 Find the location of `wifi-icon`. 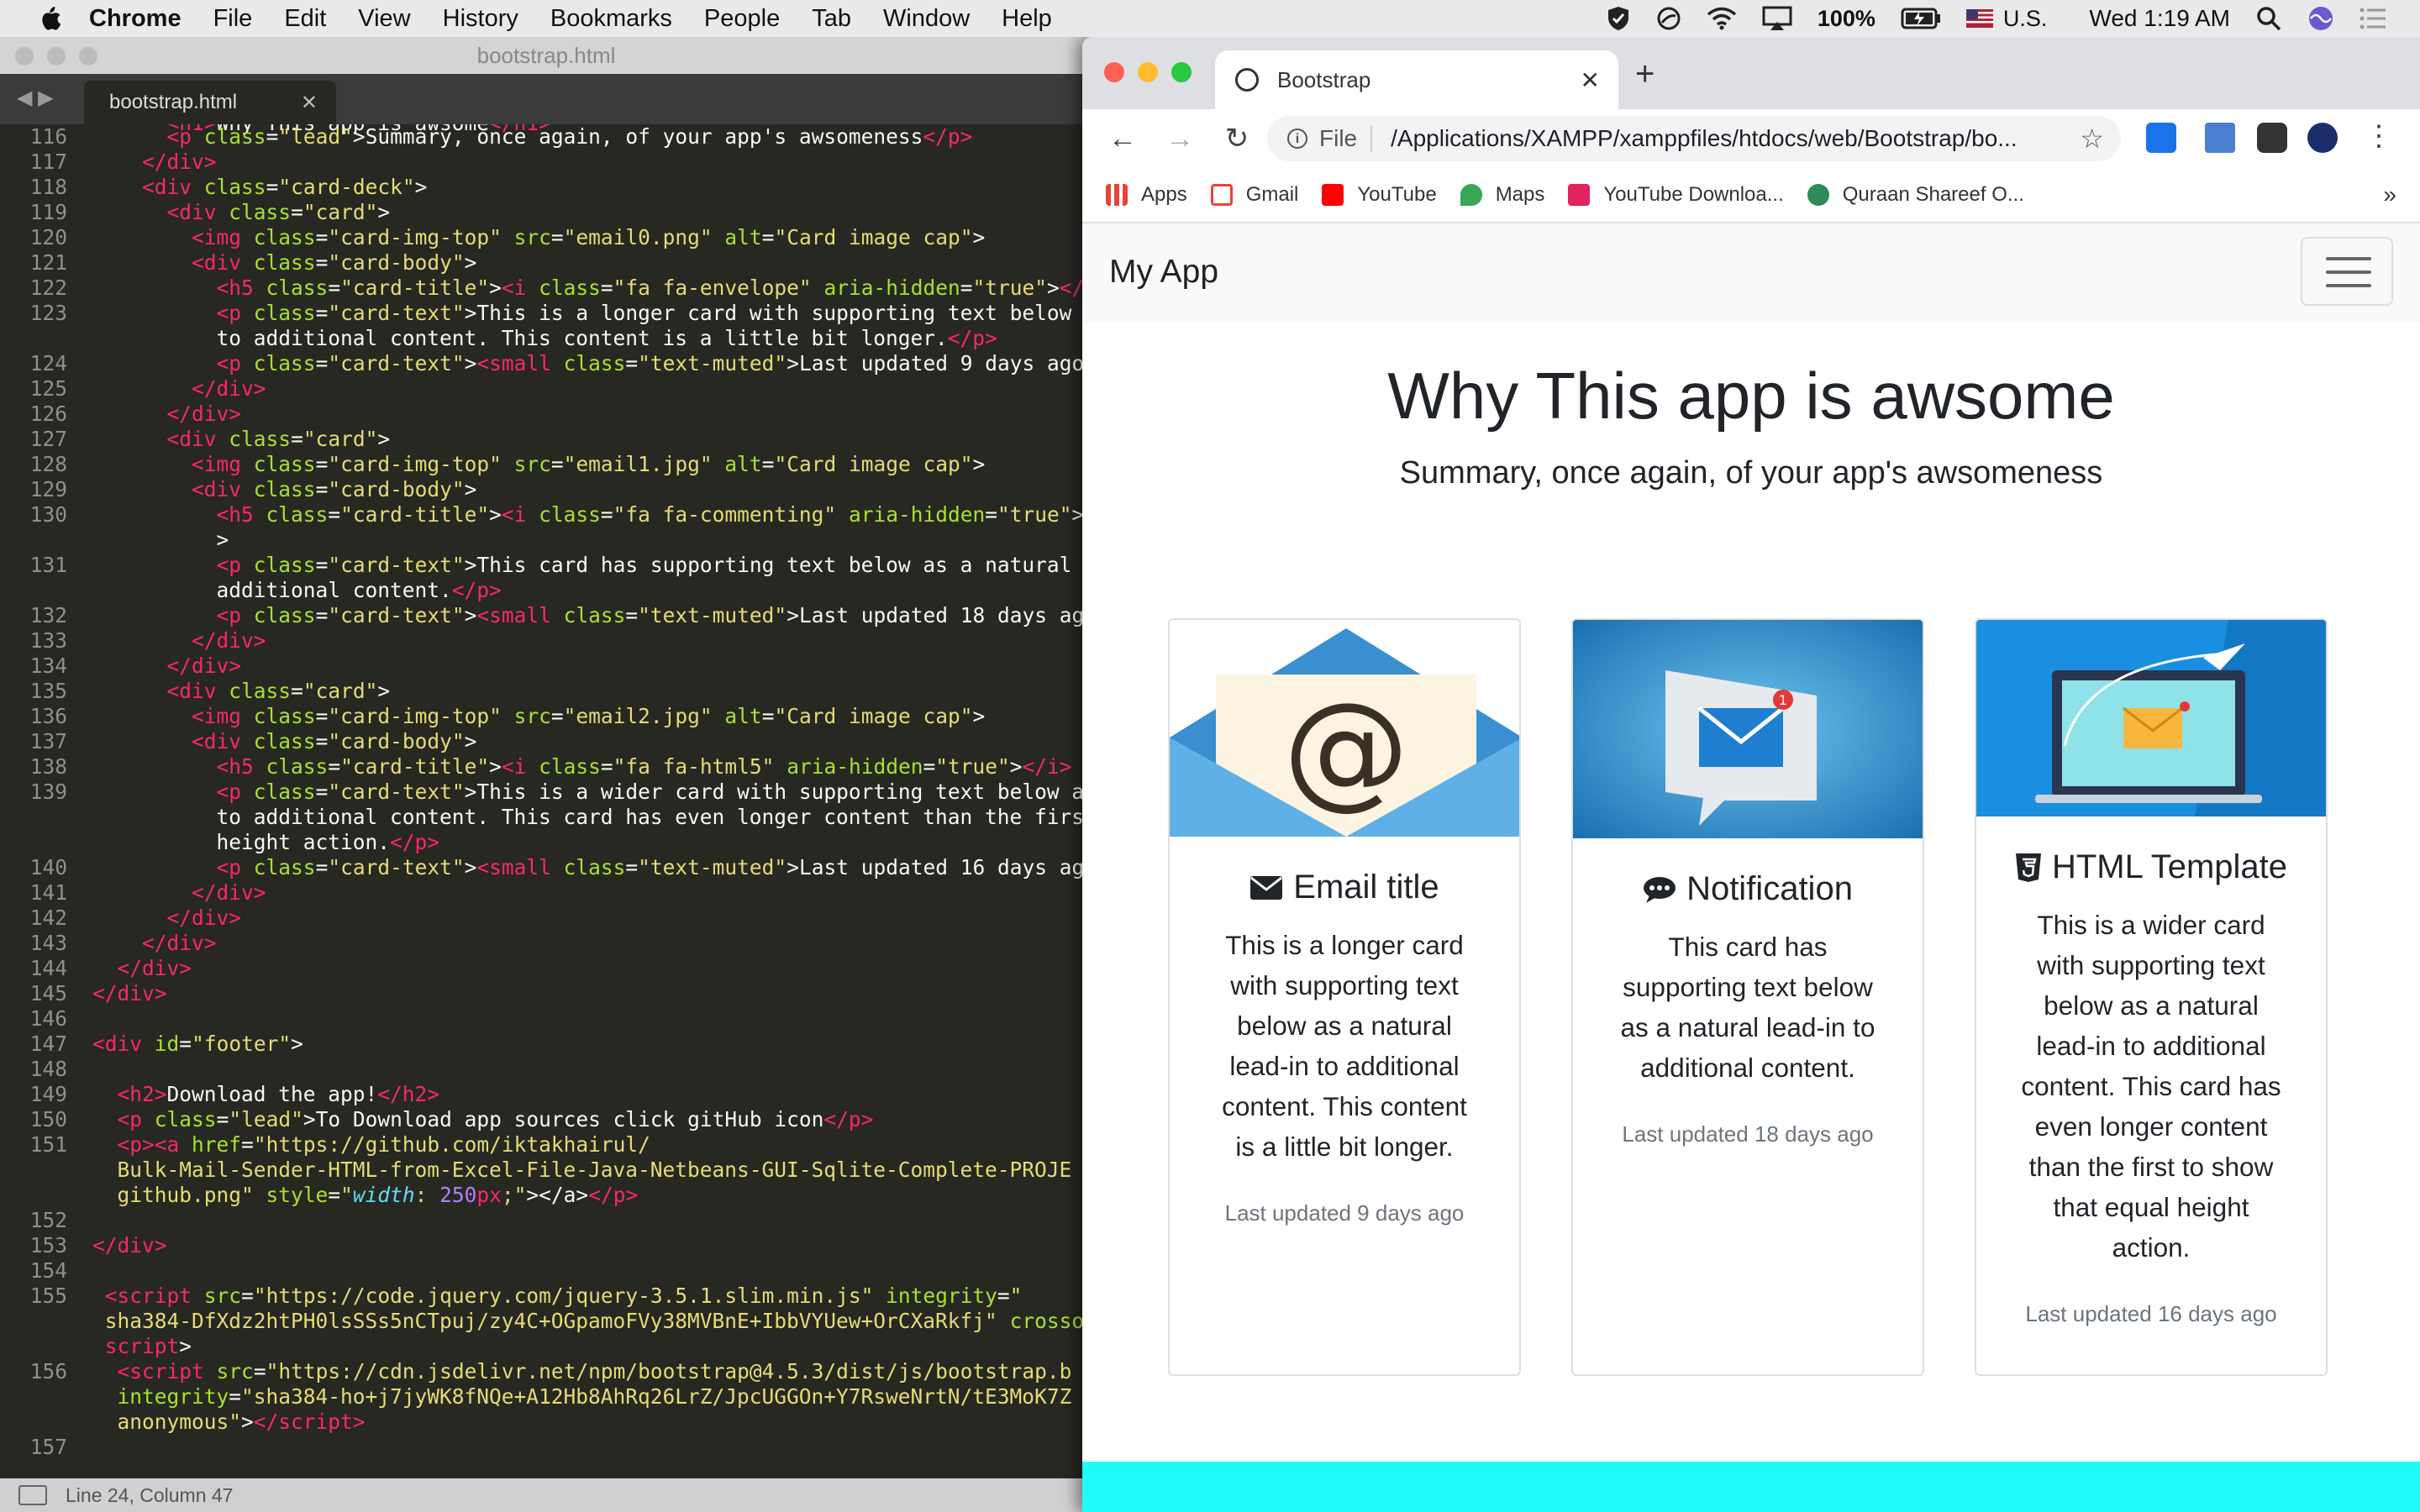

wifi-icon is located at coordinates (1722, 18).